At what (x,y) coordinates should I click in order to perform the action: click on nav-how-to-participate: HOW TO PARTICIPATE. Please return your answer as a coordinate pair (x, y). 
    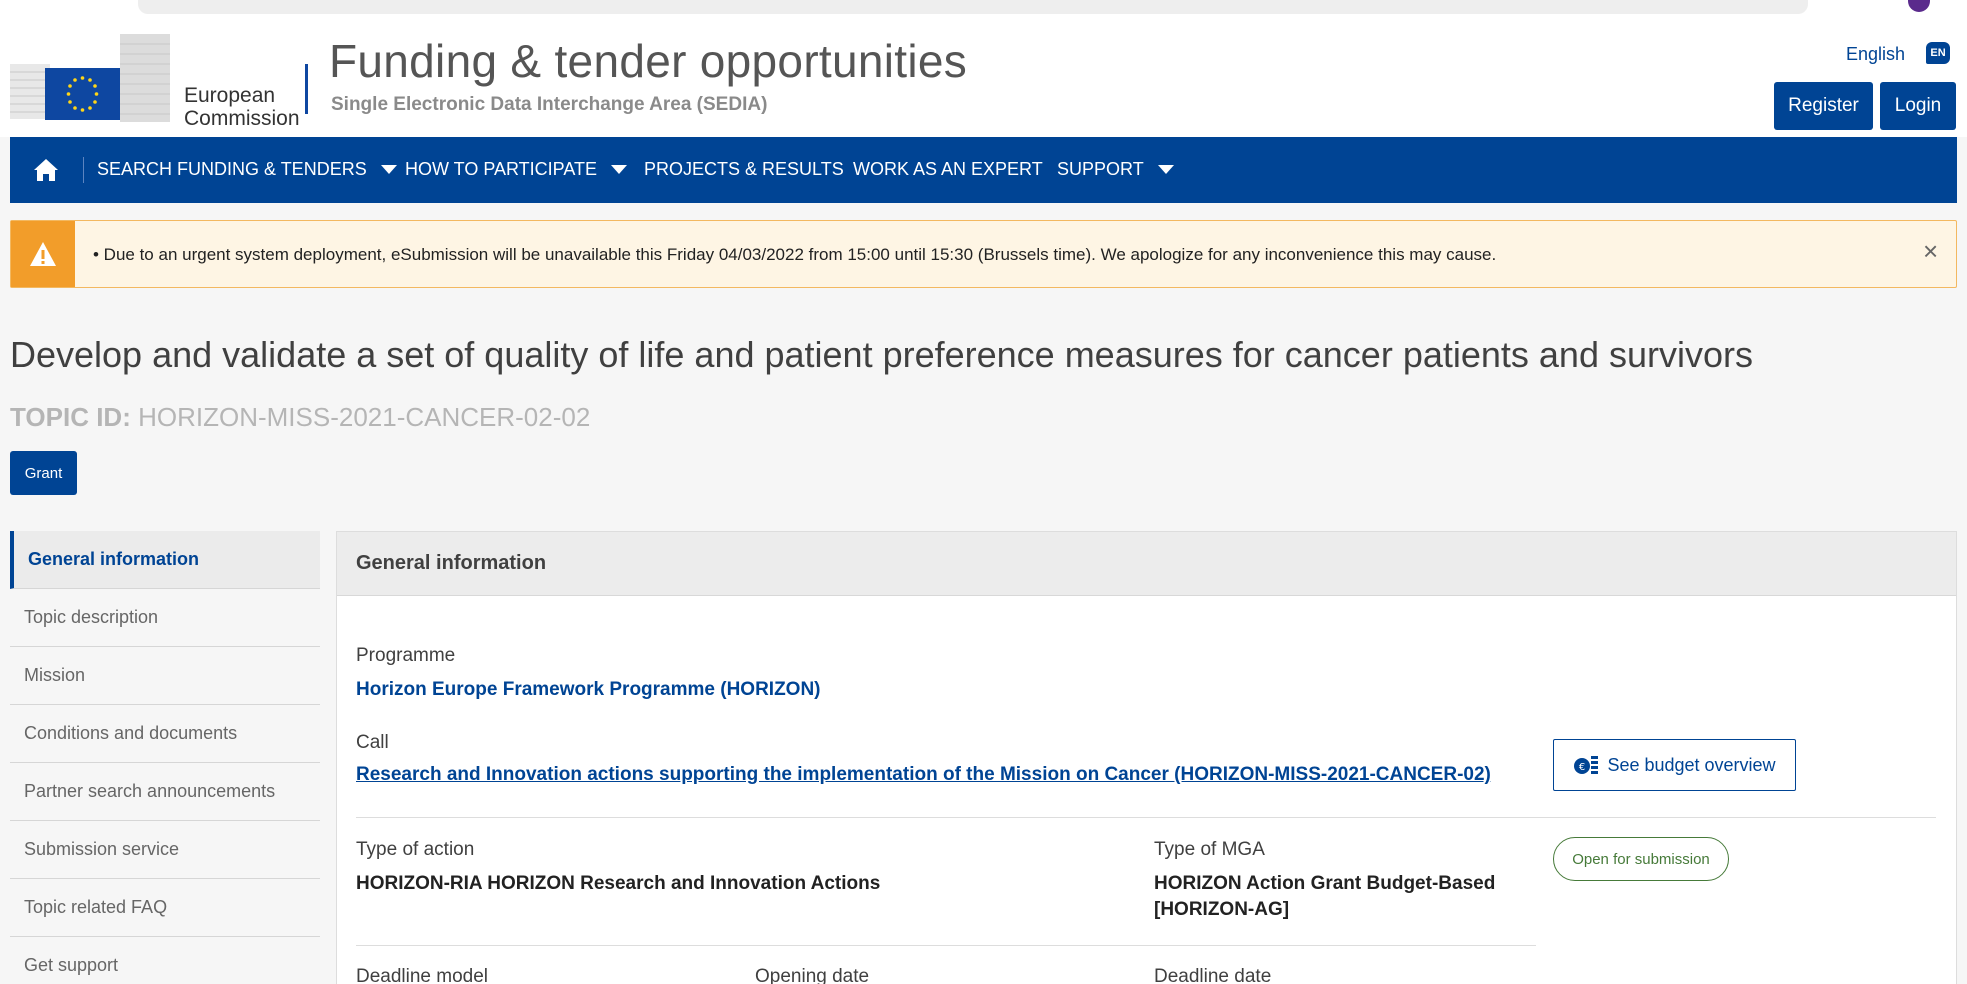
    Looking at the image, I should click on (516, 169).